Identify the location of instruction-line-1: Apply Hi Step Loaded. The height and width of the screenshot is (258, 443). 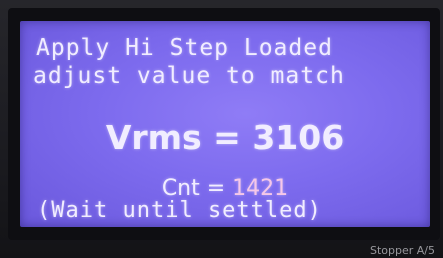
(184, 48).